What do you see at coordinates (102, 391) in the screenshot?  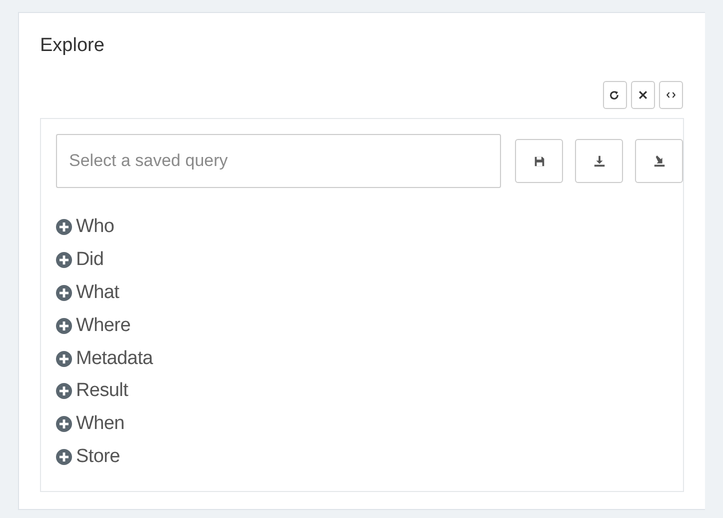 I see `tree-item-label: Result` at bounding box center [102, 391].